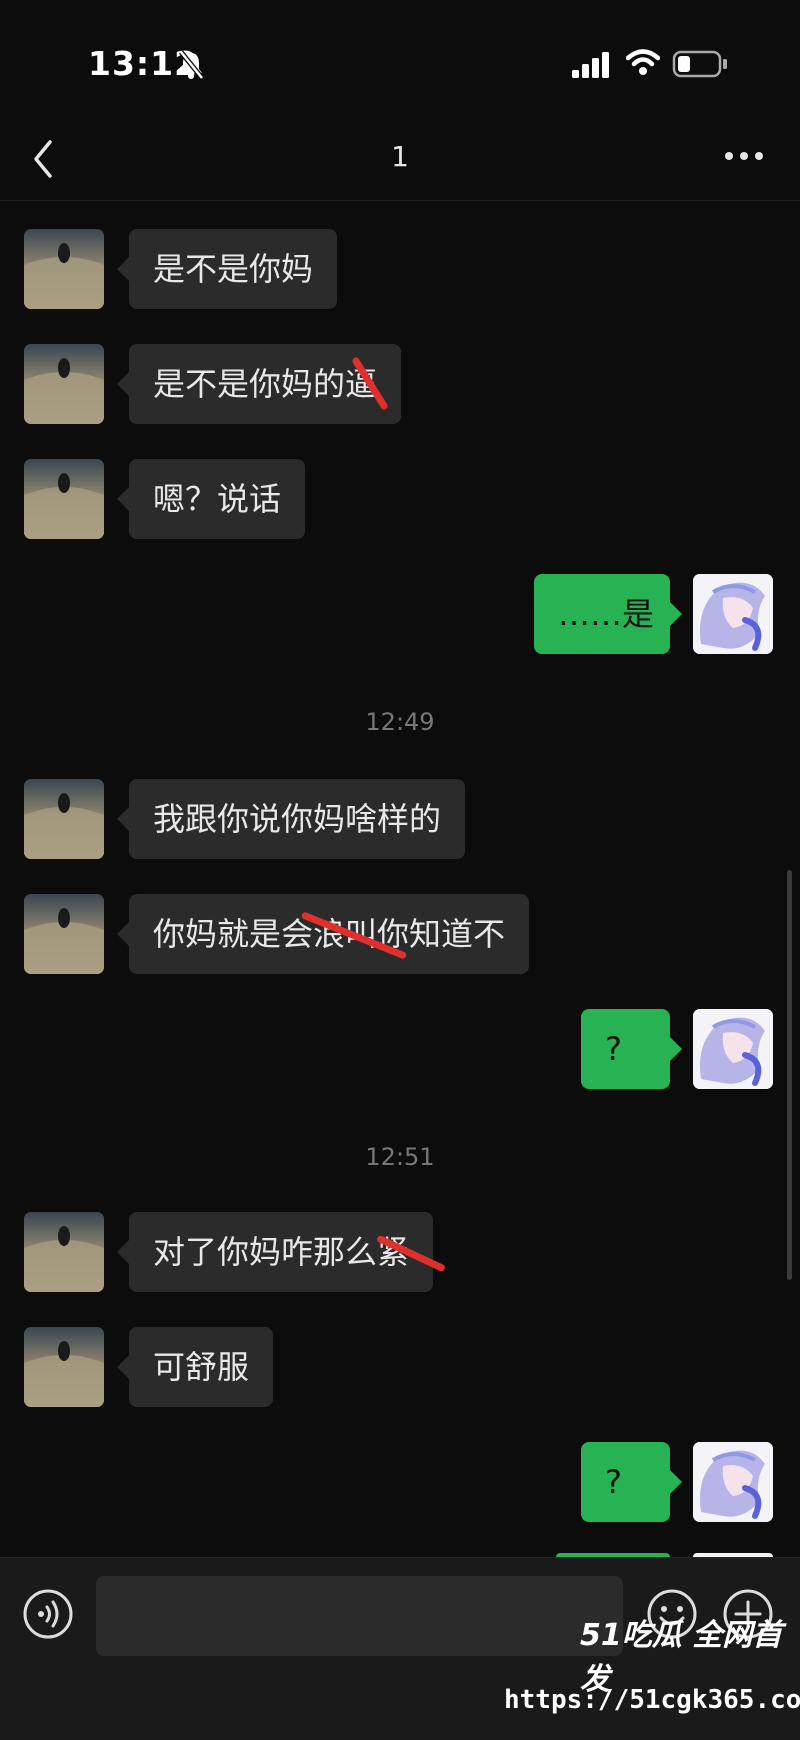  What do you see at coordinates (744, 156) in the screenshot?
I see `more-icon` at bounding box center [744, 156].